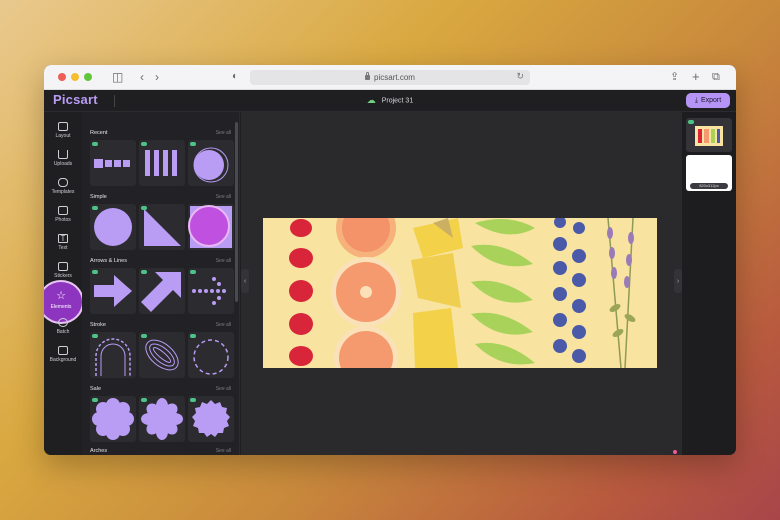 Image resolution: width=780 pixels, height=520 pixels. Describe the element at coordinates (63, 182) in the screenshot. I see `templates-book-icon` at that location.